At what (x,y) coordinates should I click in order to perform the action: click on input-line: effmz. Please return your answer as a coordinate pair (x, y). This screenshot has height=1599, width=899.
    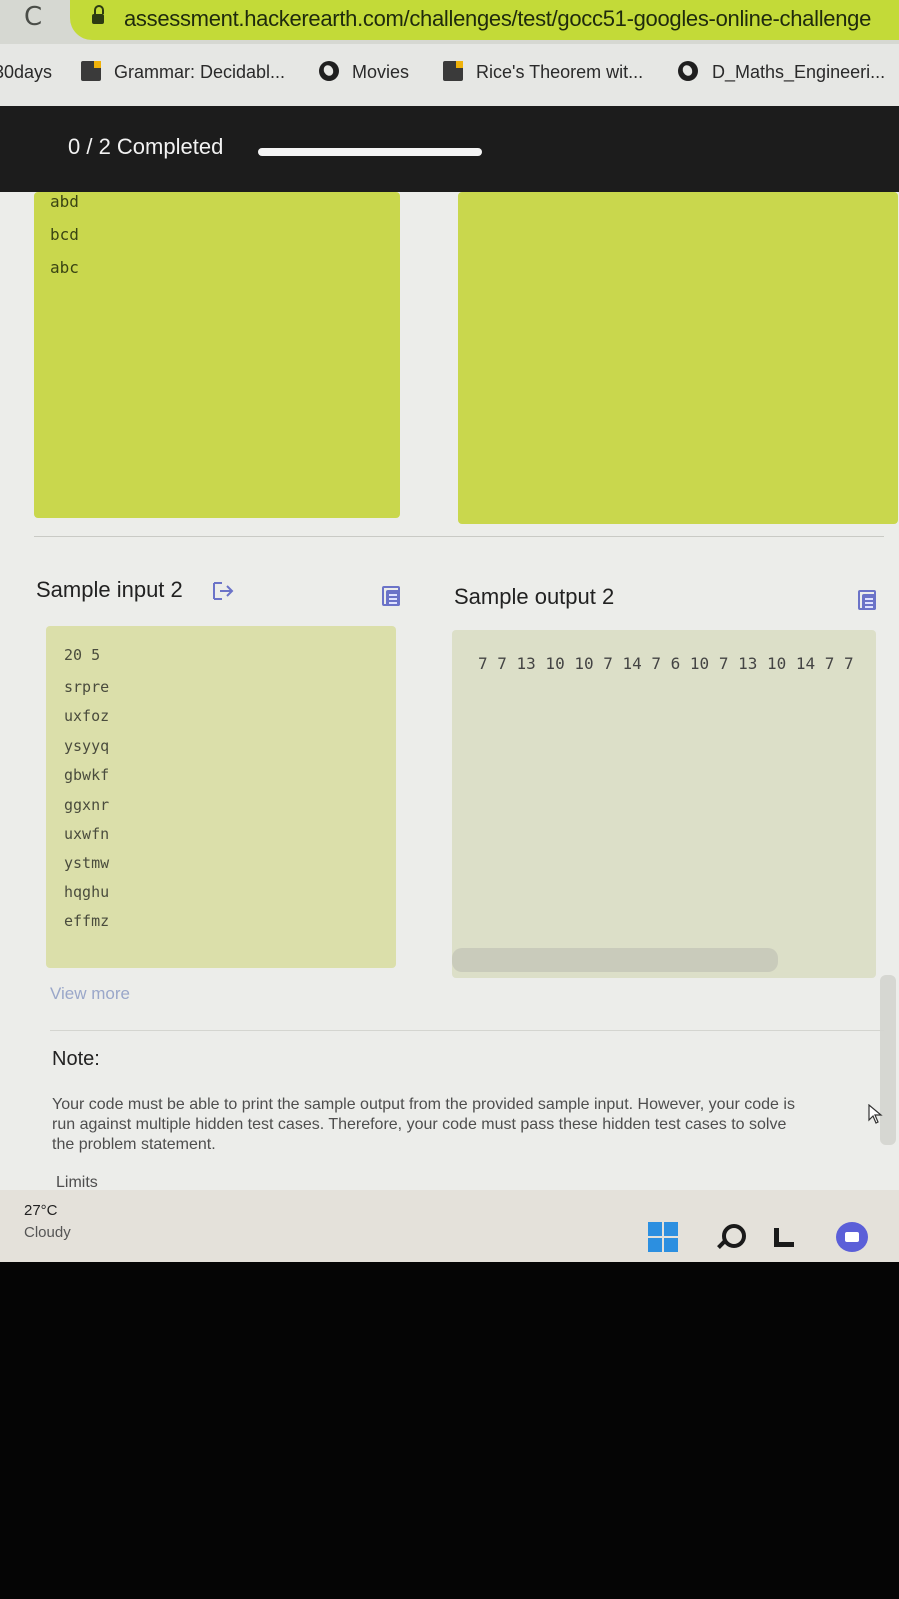
    Looking at the image, I should click on (87, 921).